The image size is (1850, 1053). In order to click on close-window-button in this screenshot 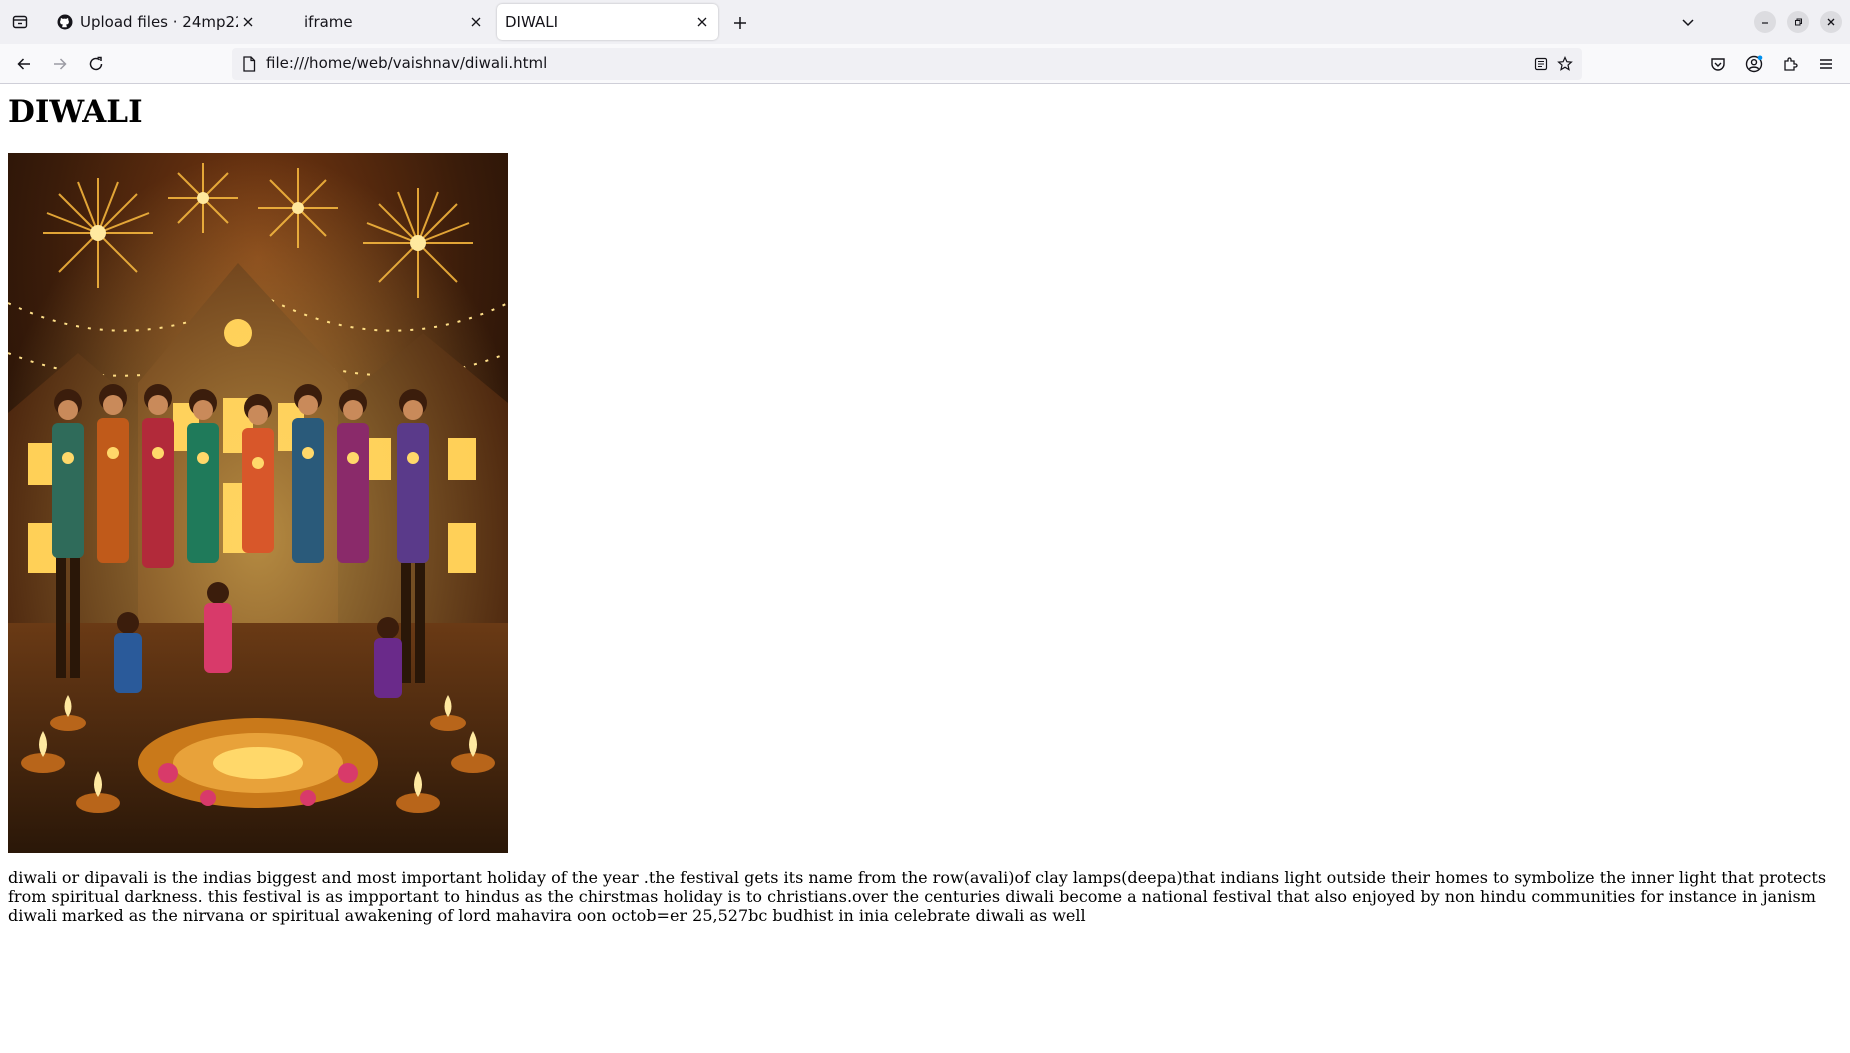, I will do `click(1831, 22)`.